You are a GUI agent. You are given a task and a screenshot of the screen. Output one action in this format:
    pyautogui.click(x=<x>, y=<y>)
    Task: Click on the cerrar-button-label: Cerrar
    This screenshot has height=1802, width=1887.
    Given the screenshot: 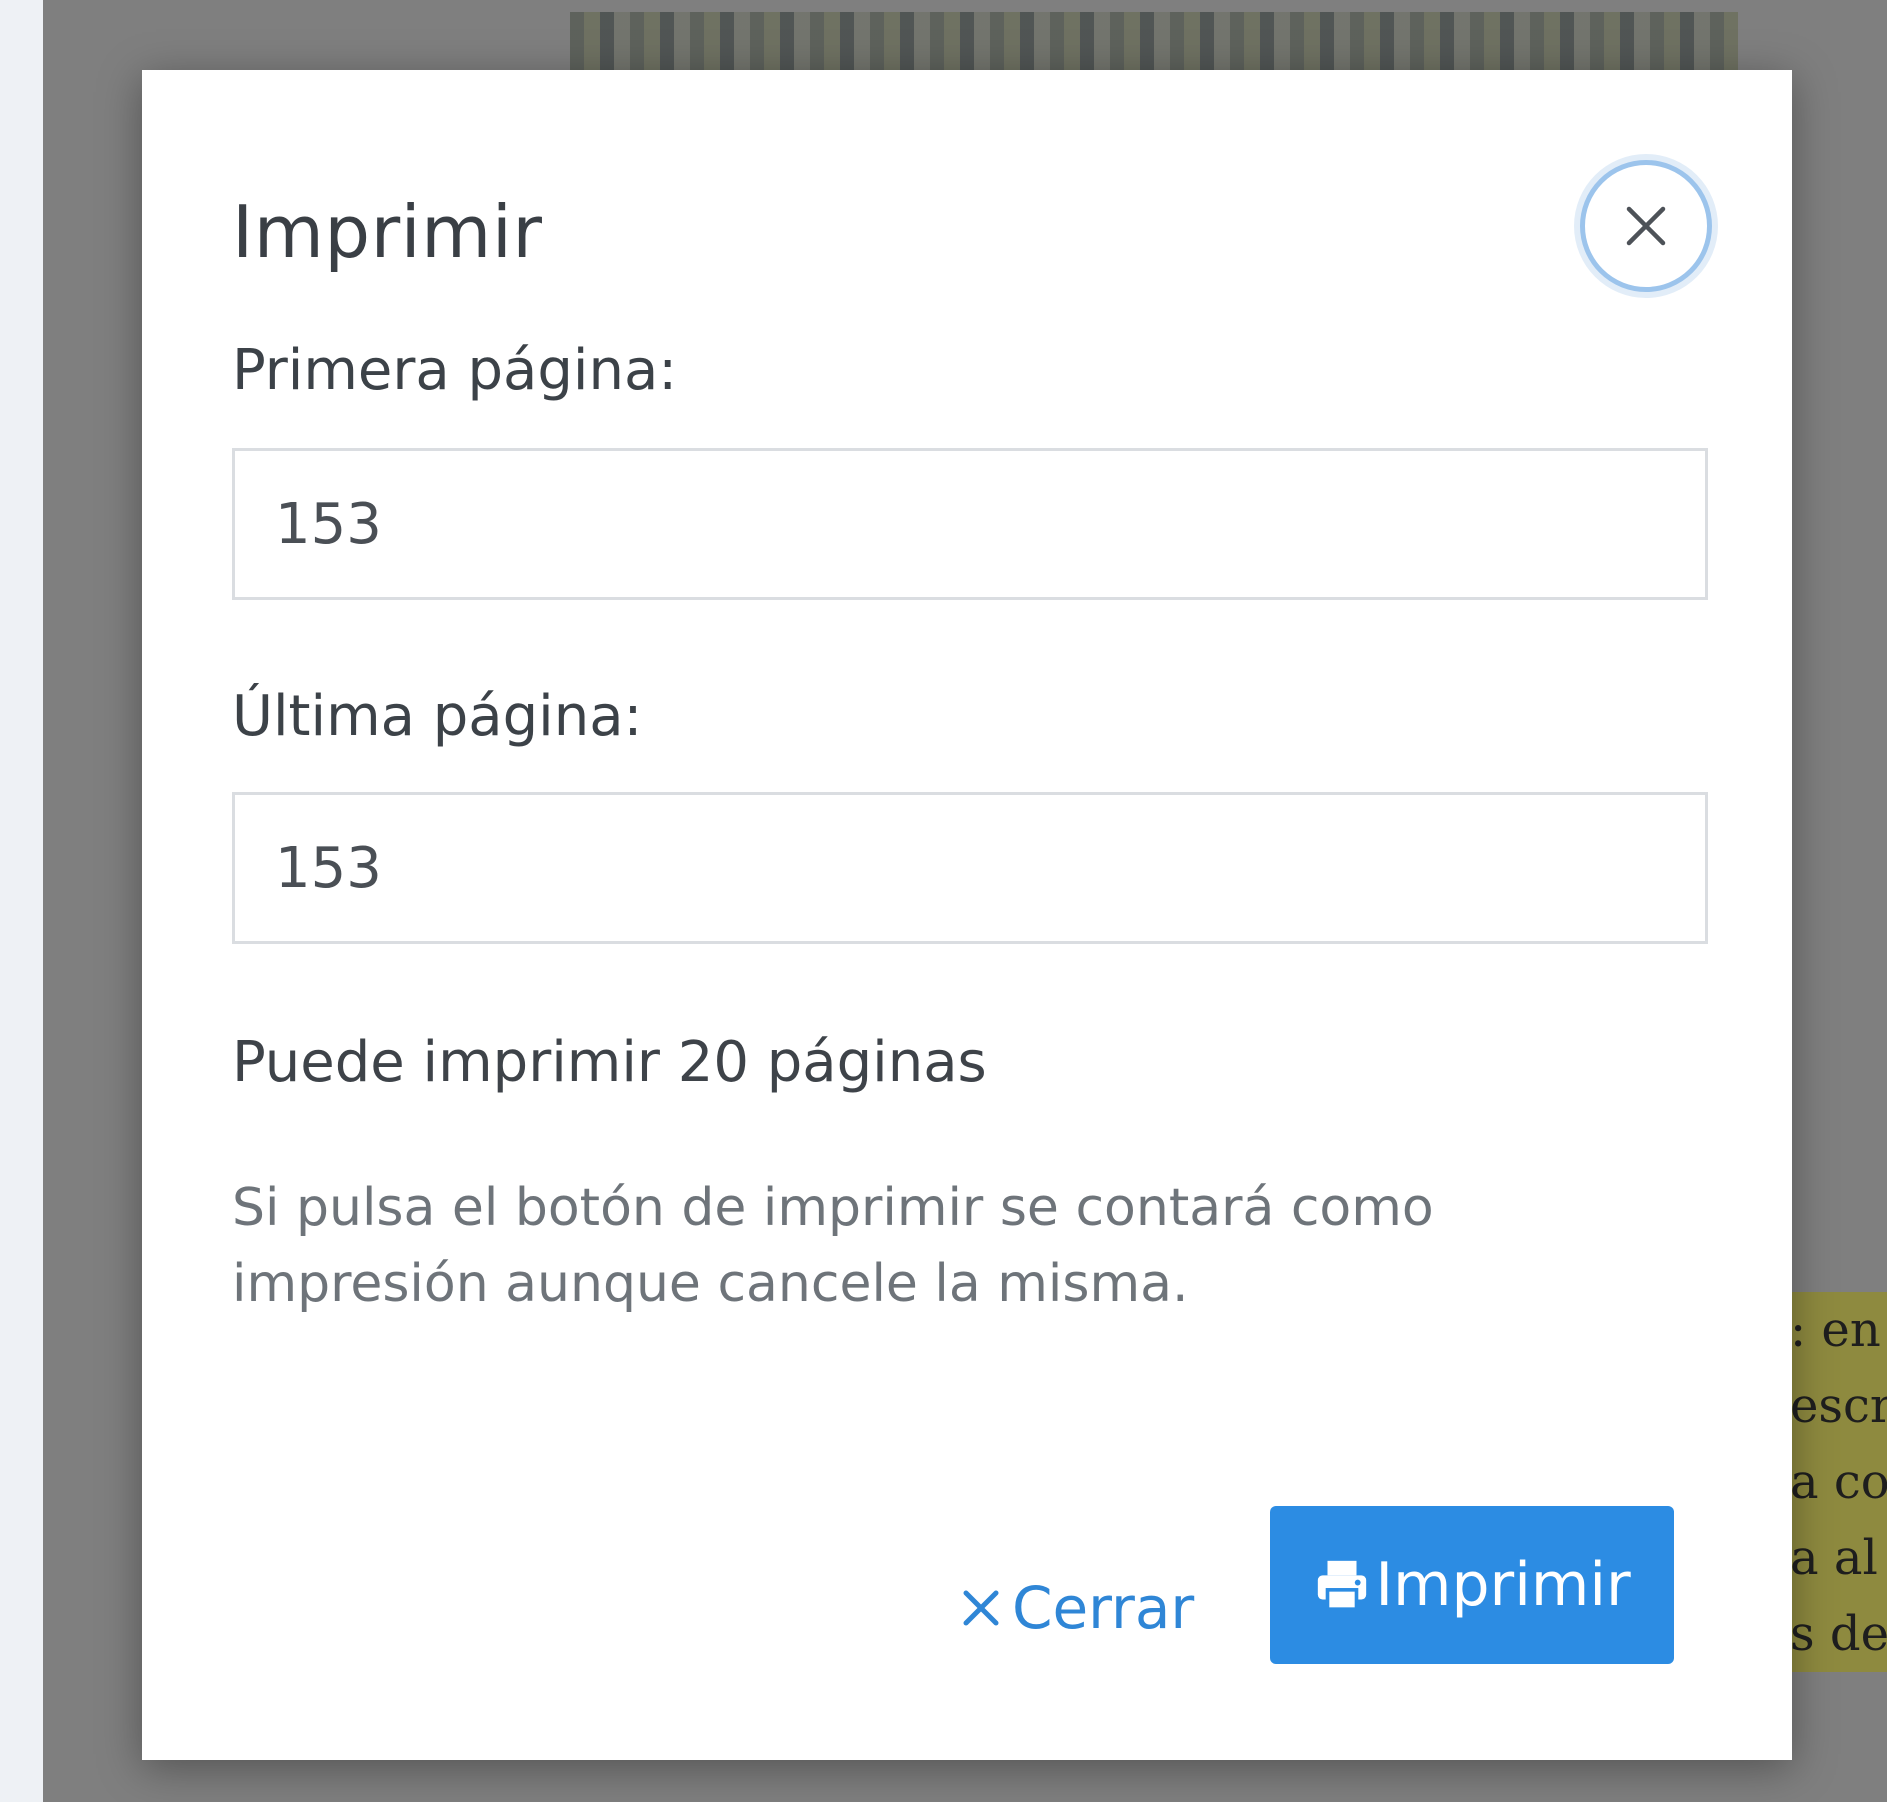 What is the action you would take?
    pyautogui.click(x=1103, y=1608)
    